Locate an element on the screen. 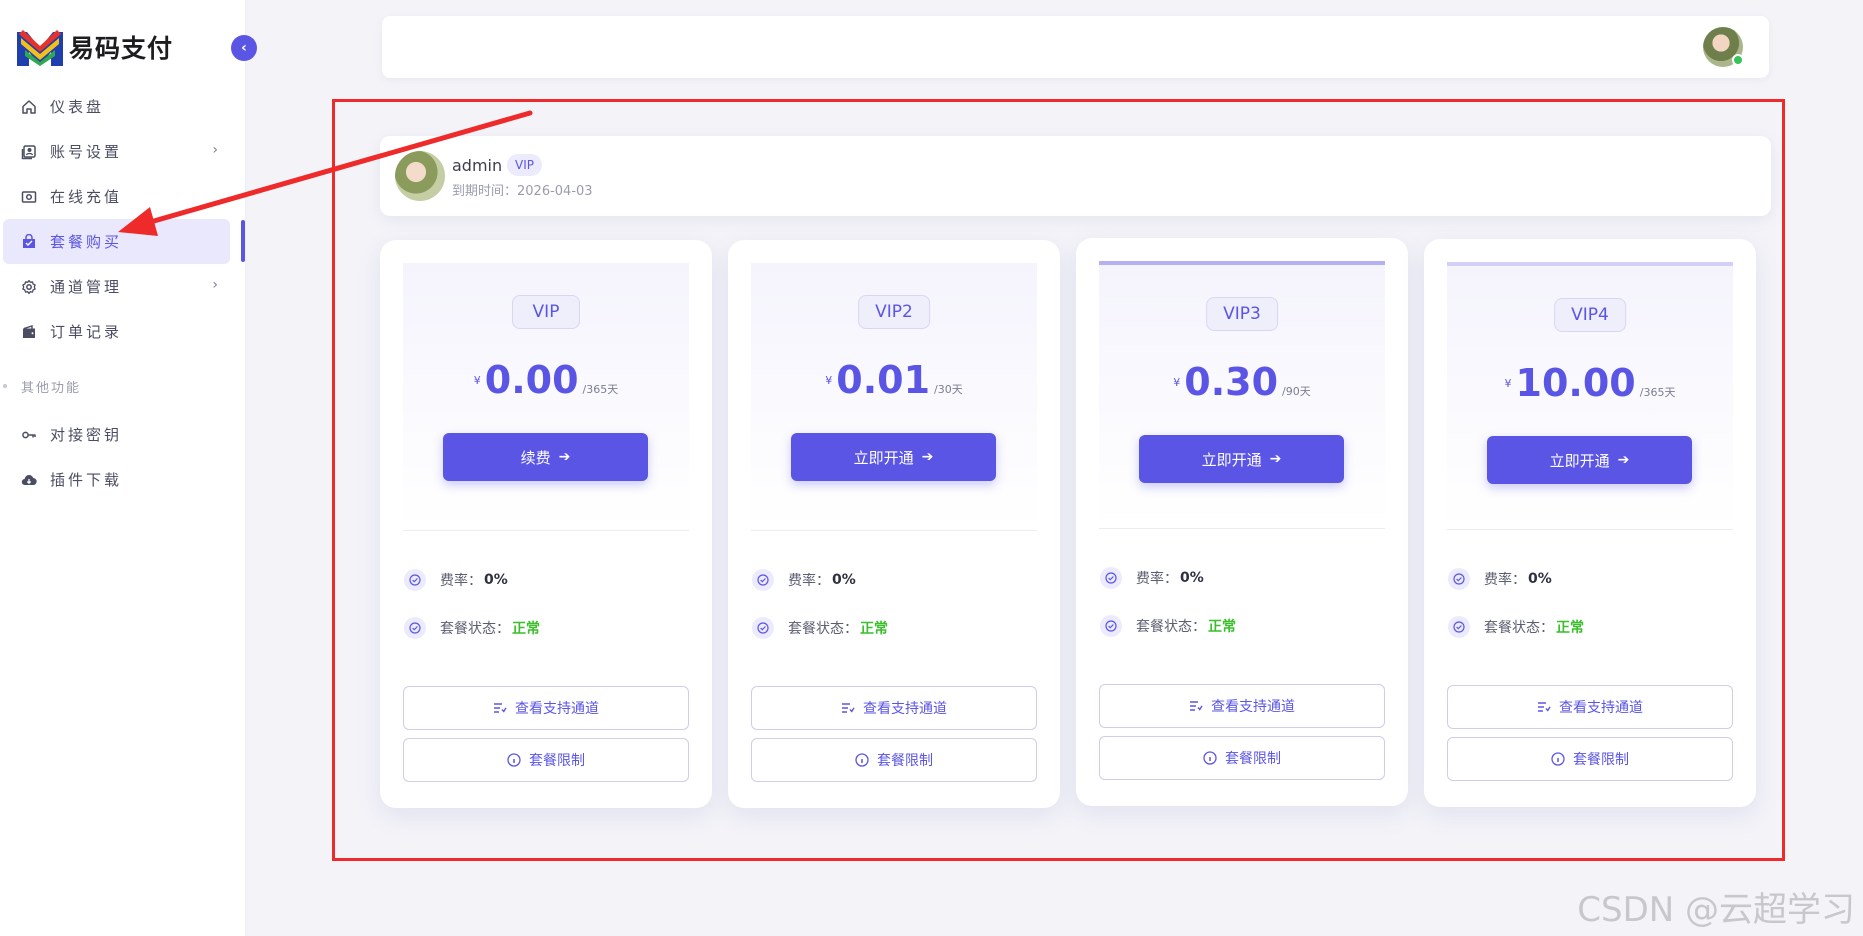  price-value: 0.30 is located at coordinates (1231, 382).